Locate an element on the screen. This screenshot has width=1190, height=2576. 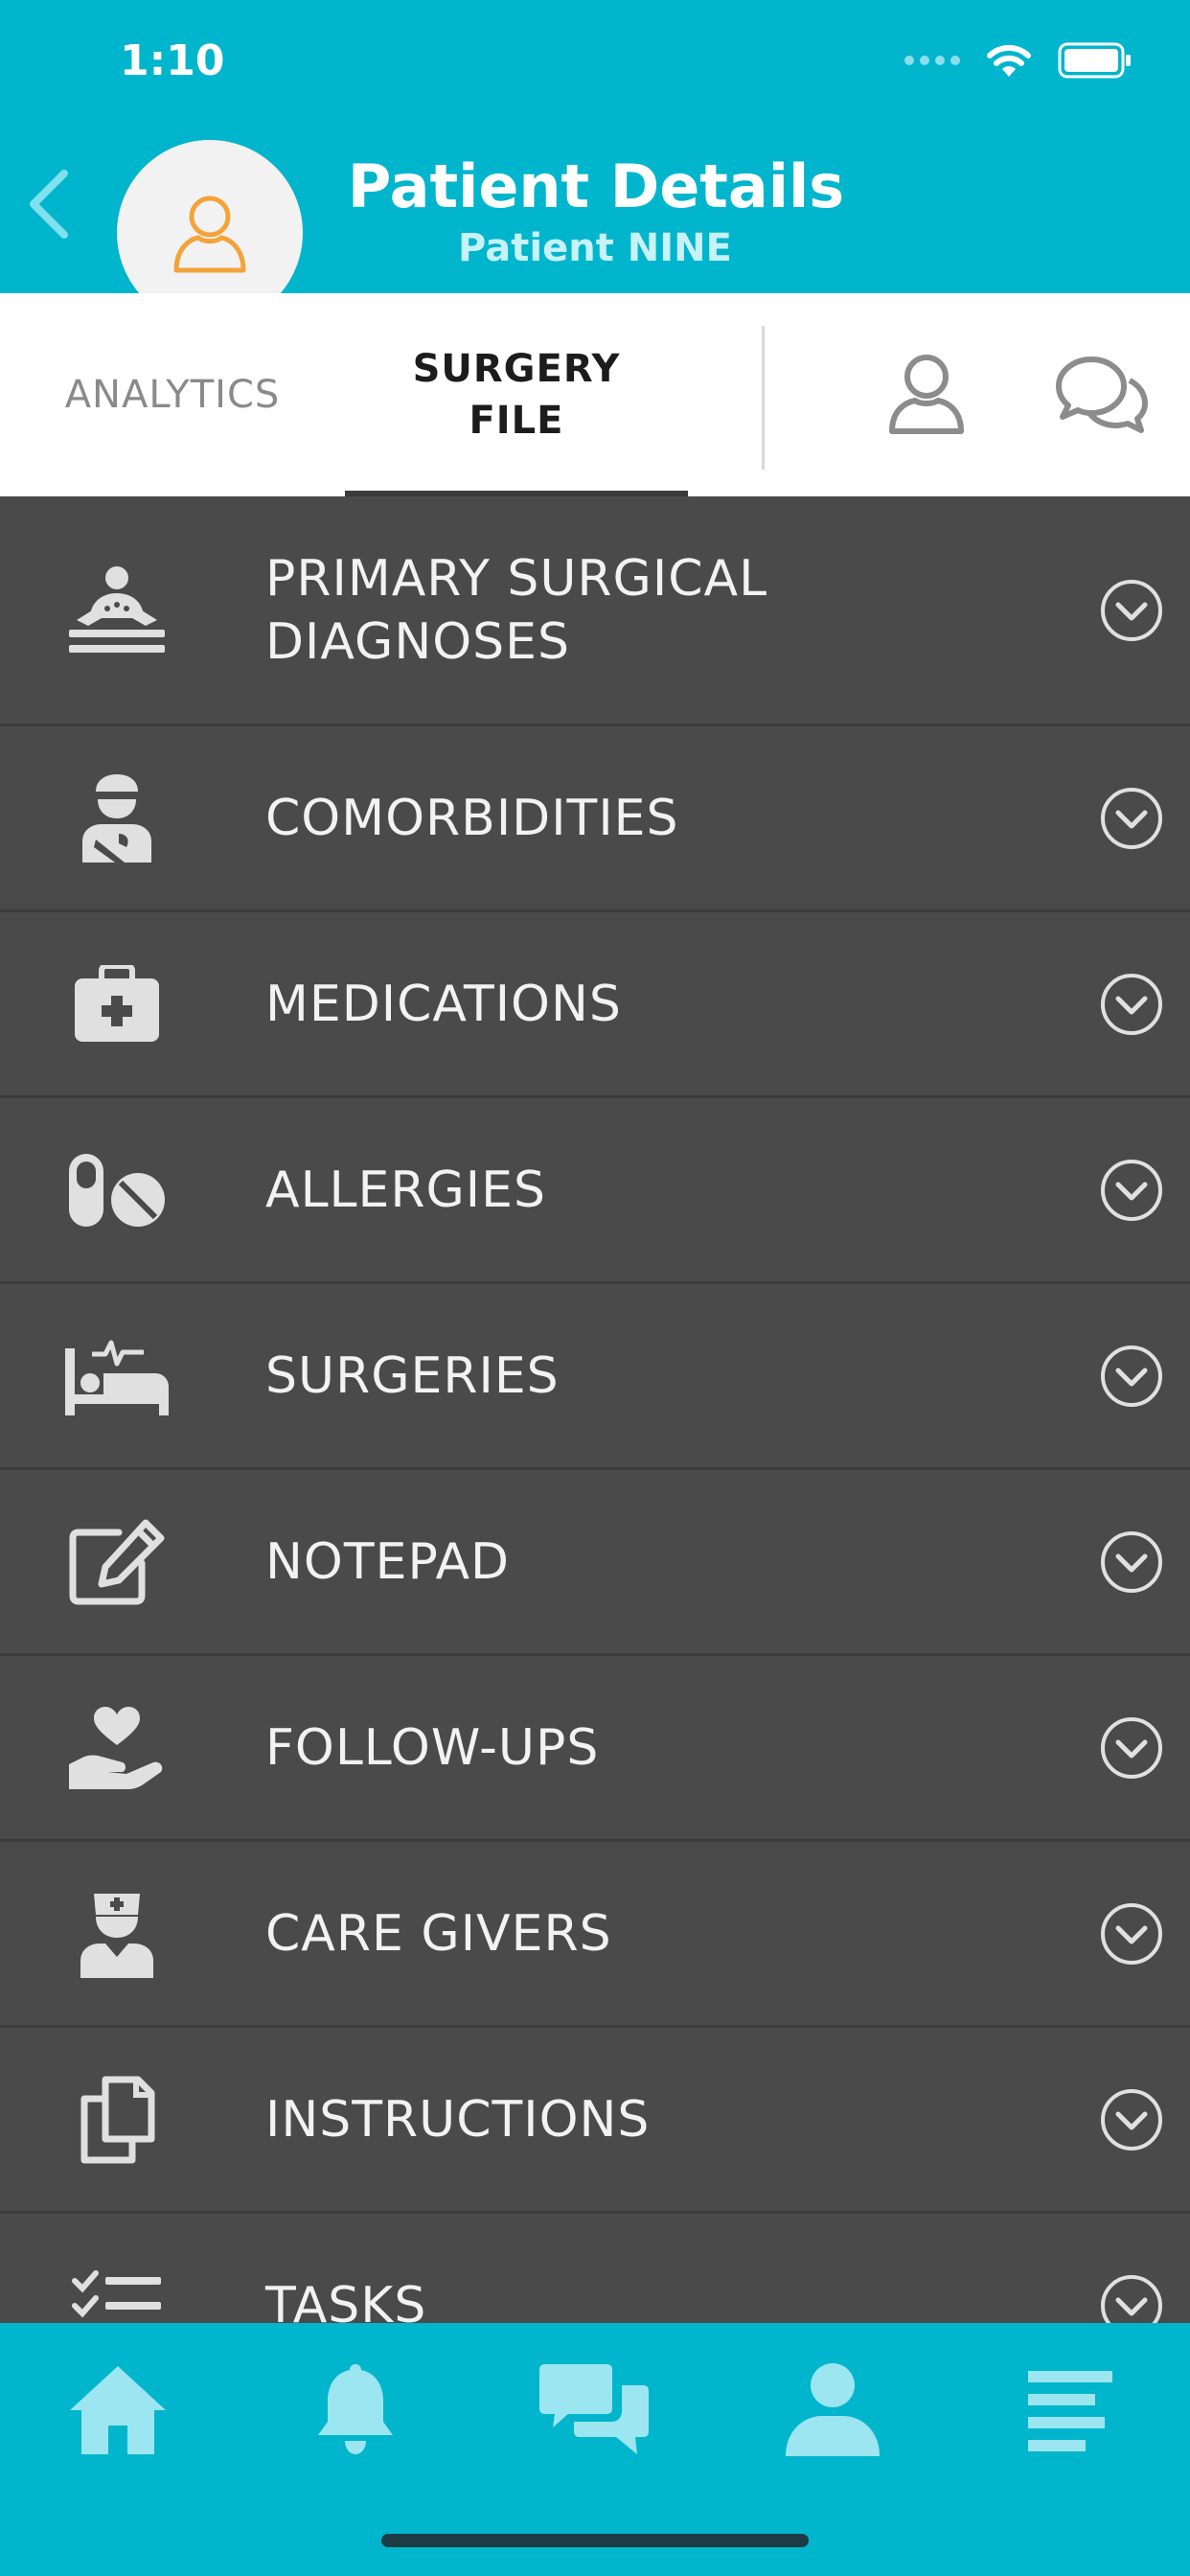
edit-icon is located at coordinates (117, 1562).